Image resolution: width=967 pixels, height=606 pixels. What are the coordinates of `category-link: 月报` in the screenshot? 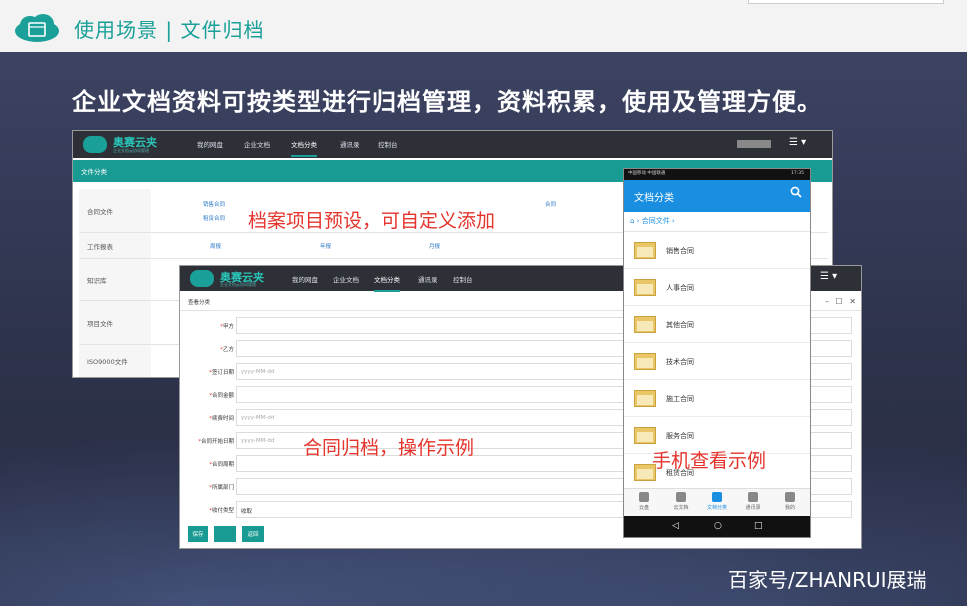 It's located at (434, 246).